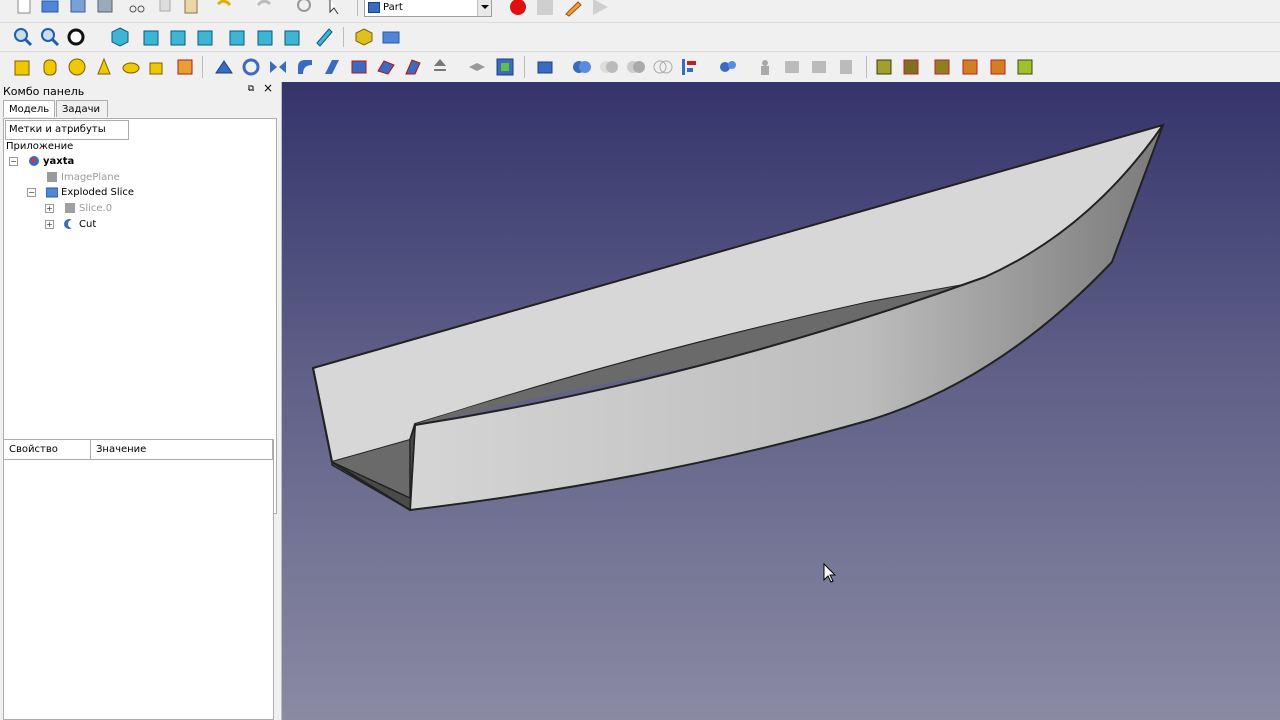  I want to click on view-zoom-fit-icon, so click(942, 67).